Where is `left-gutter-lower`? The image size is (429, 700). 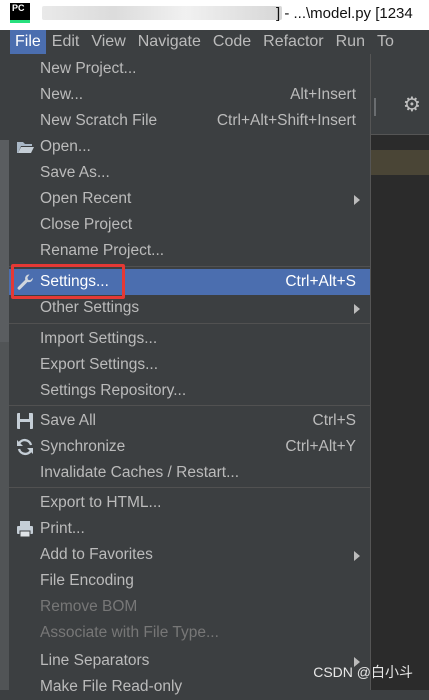
left-gutter-lower is located at coordinates (4, 516).